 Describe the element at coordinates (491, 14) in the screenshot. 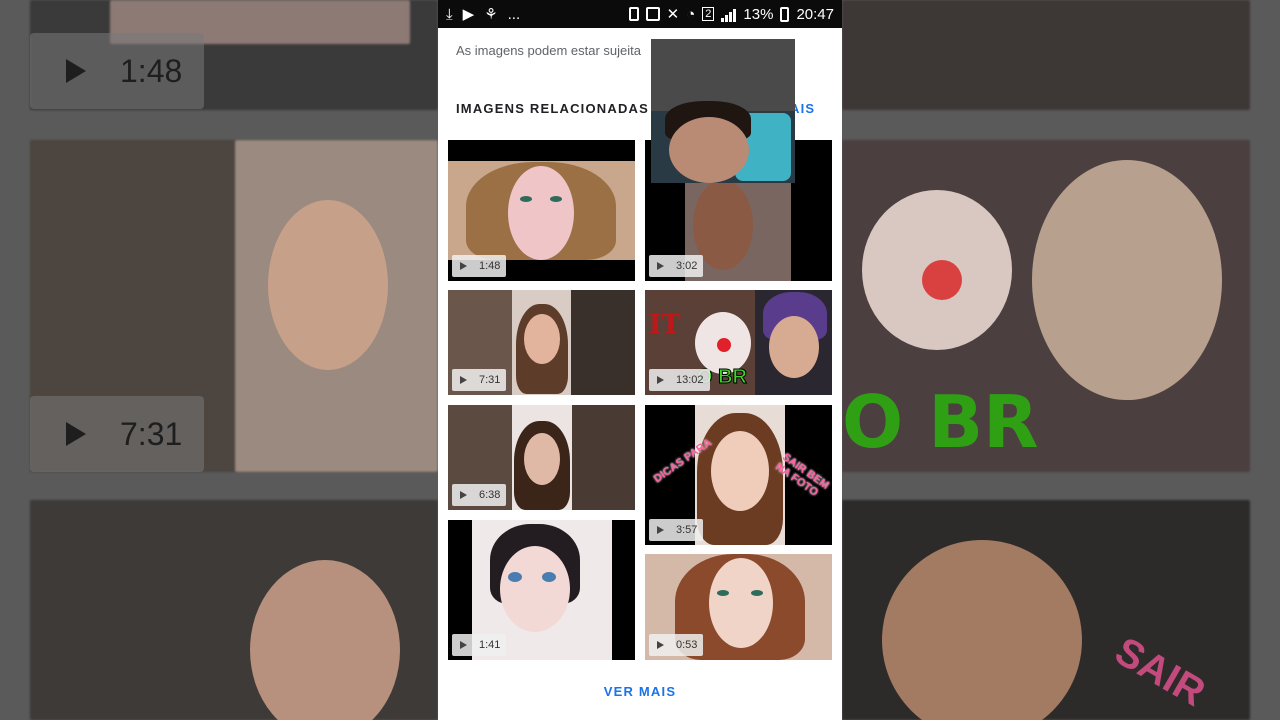

I see `app-icon: ⚘` at that location.